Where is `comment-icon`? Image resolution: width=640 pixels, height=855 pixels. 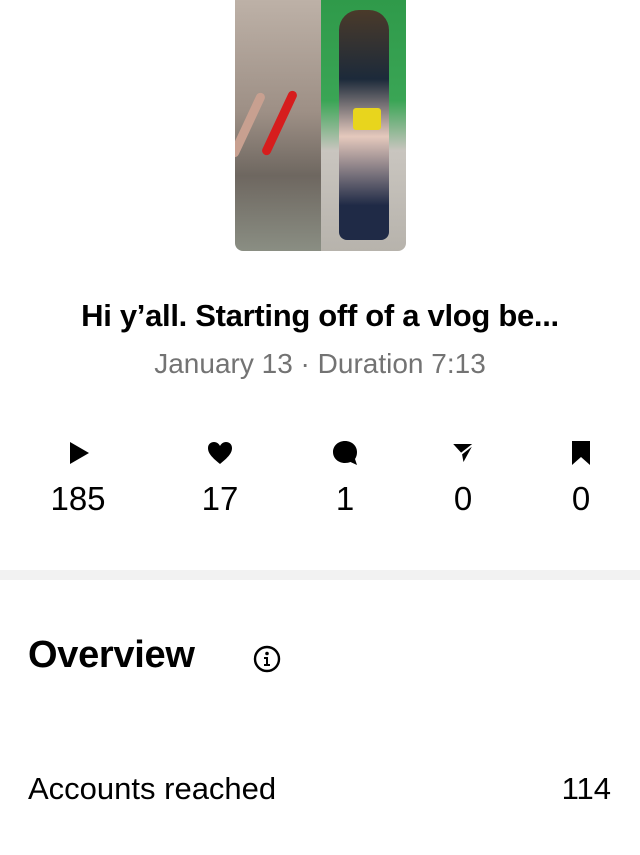
comment-icon is located at coordinates (345, 453).